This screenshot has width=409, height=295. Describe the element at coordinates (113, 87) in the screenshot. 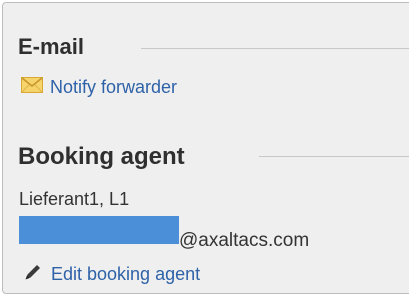

I see `notify-forwarder-label: Notify forwarder` at that location.